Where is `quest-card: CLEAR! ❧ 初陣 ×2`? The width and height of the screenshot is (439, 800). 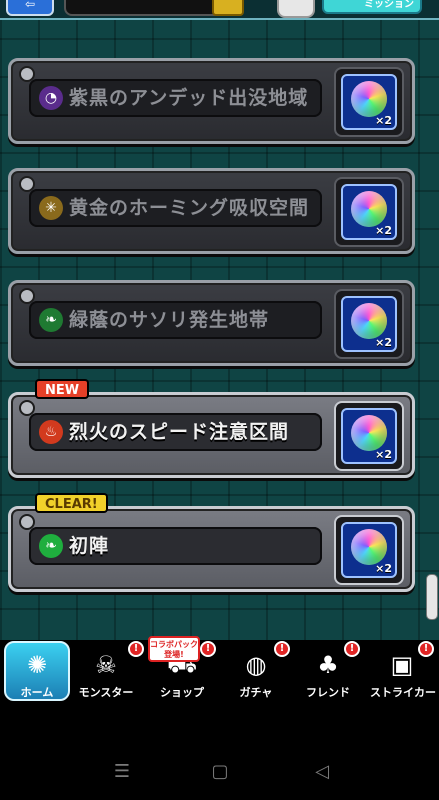
quest-card: CLEAR! ❧ 初陣 ×2 is located at coordinates (211, 542).